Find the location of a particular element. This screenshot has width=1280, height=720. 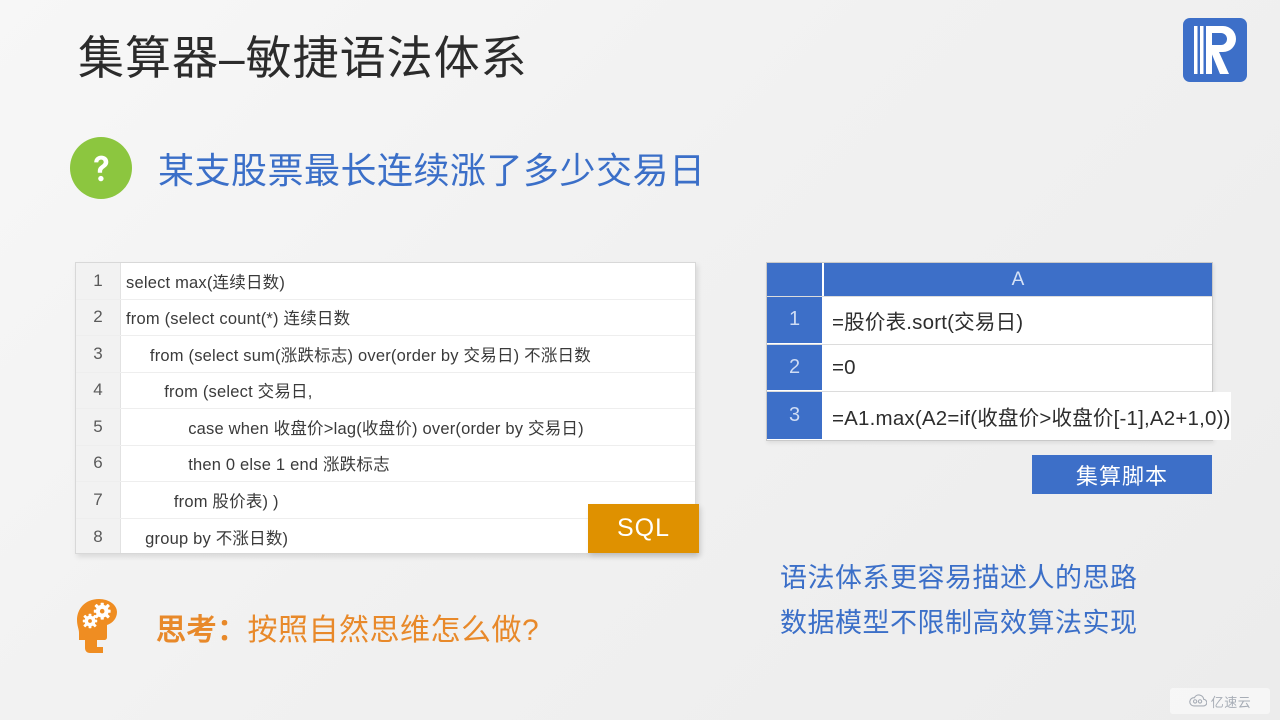

code-line: 1 select max(连续日数) is located at coordinates (385, 281).